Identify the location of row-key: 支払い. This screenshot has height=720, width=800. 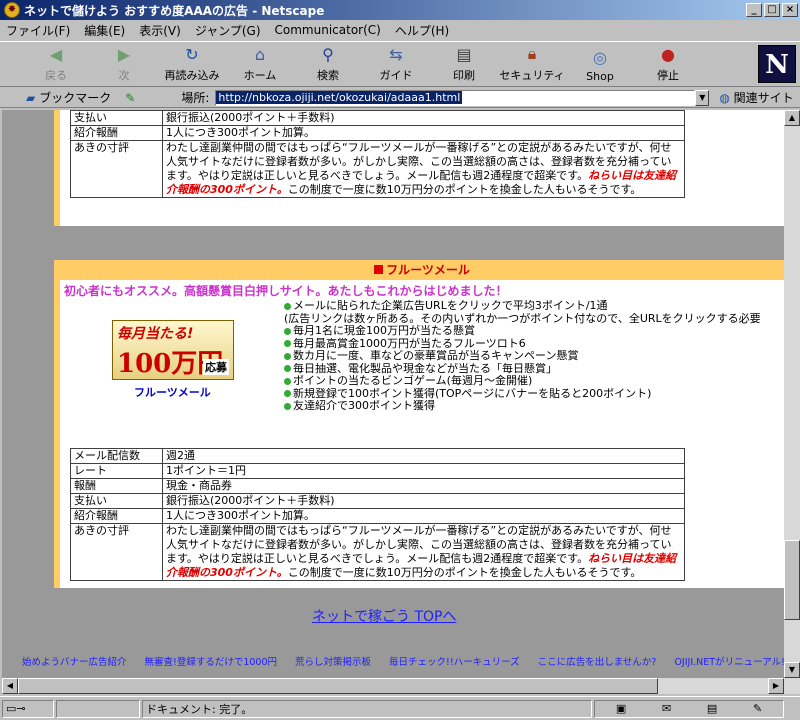
(116, 501).